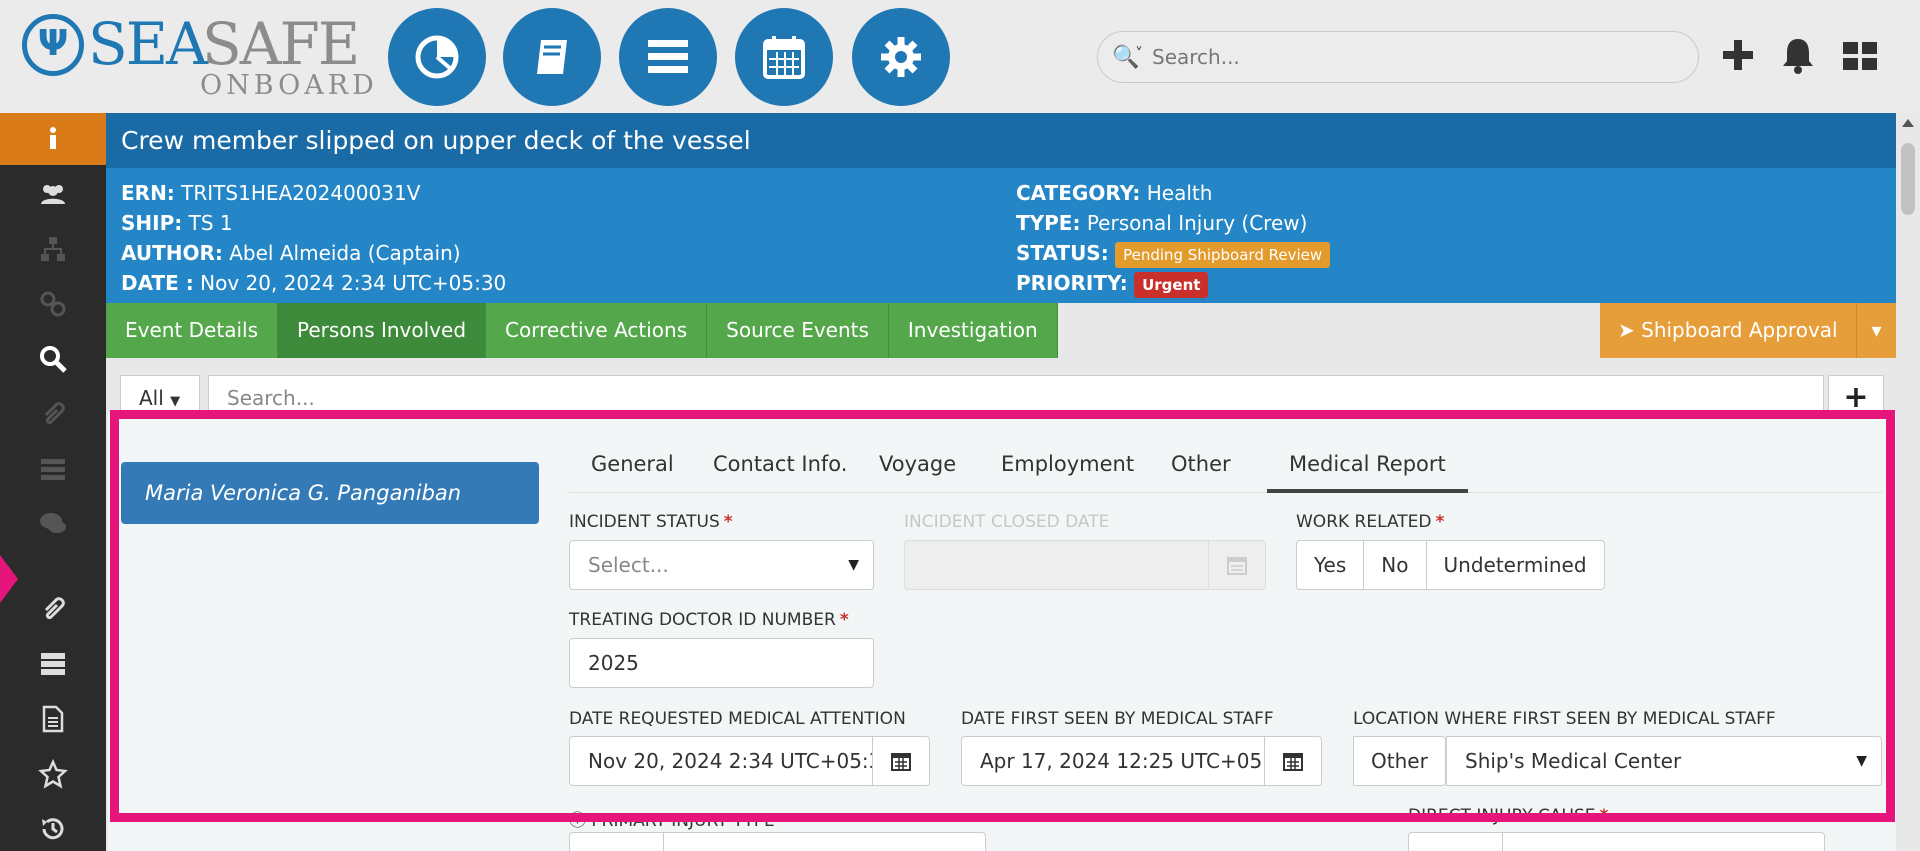 The height and width of the screenshot is (851, 1920). I want to click on incident-status-label-text: INCIDENT STATUS, so click(644, 522).